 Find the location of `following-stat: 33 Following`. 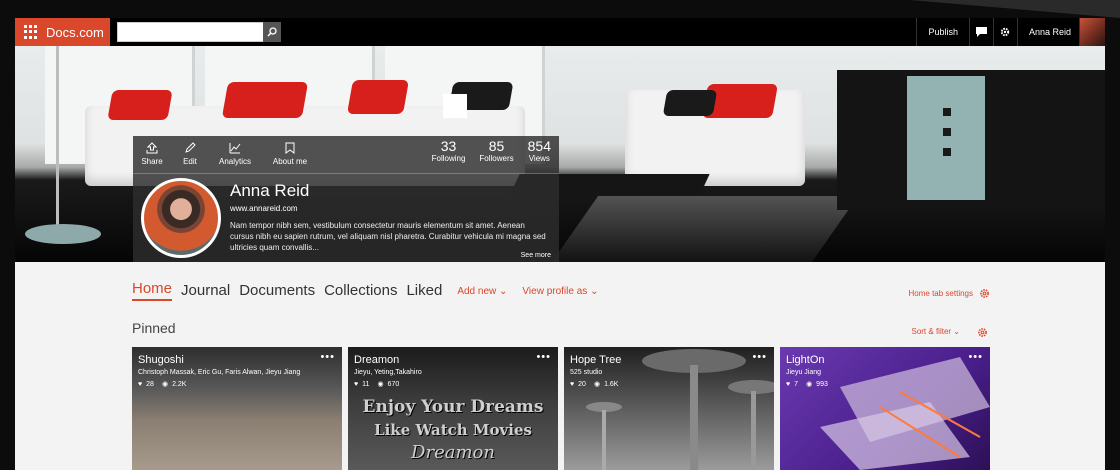

following-stat: 33 Following is located at coordinates (449, 150).